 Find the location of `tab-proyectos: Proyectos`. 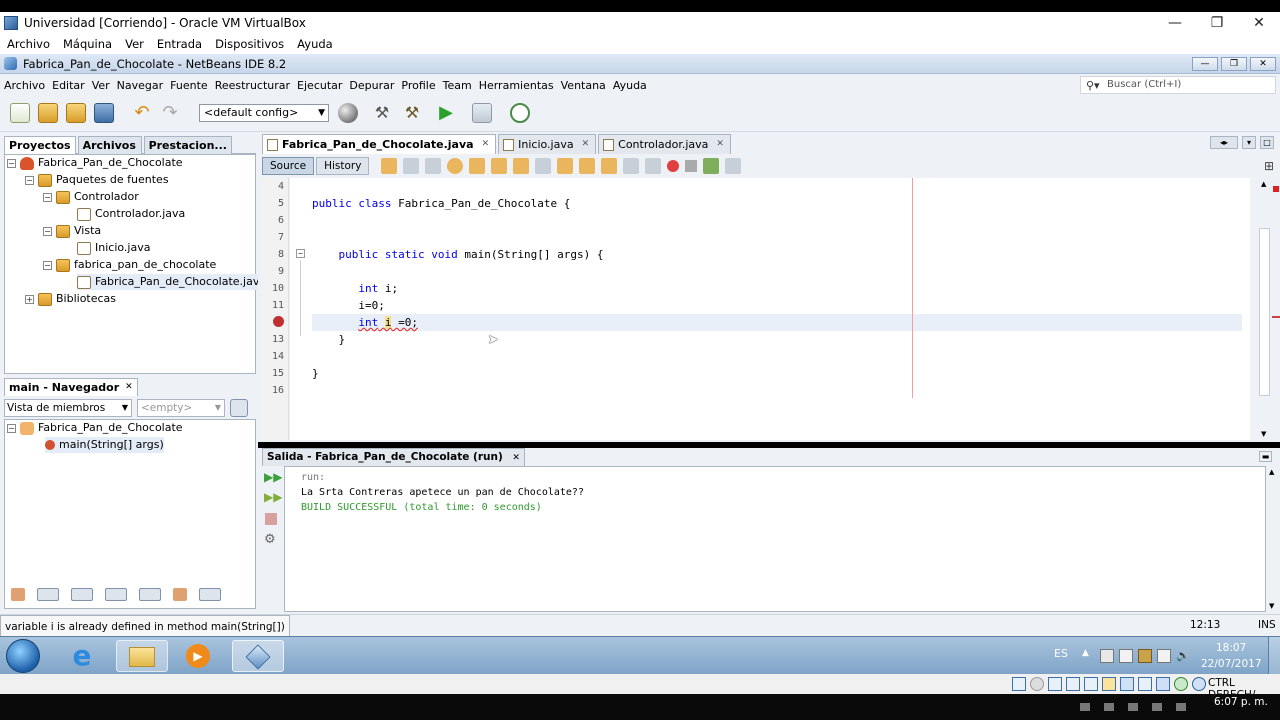

tab-proyectos: Proyectos is located at coordinates (40, 145).